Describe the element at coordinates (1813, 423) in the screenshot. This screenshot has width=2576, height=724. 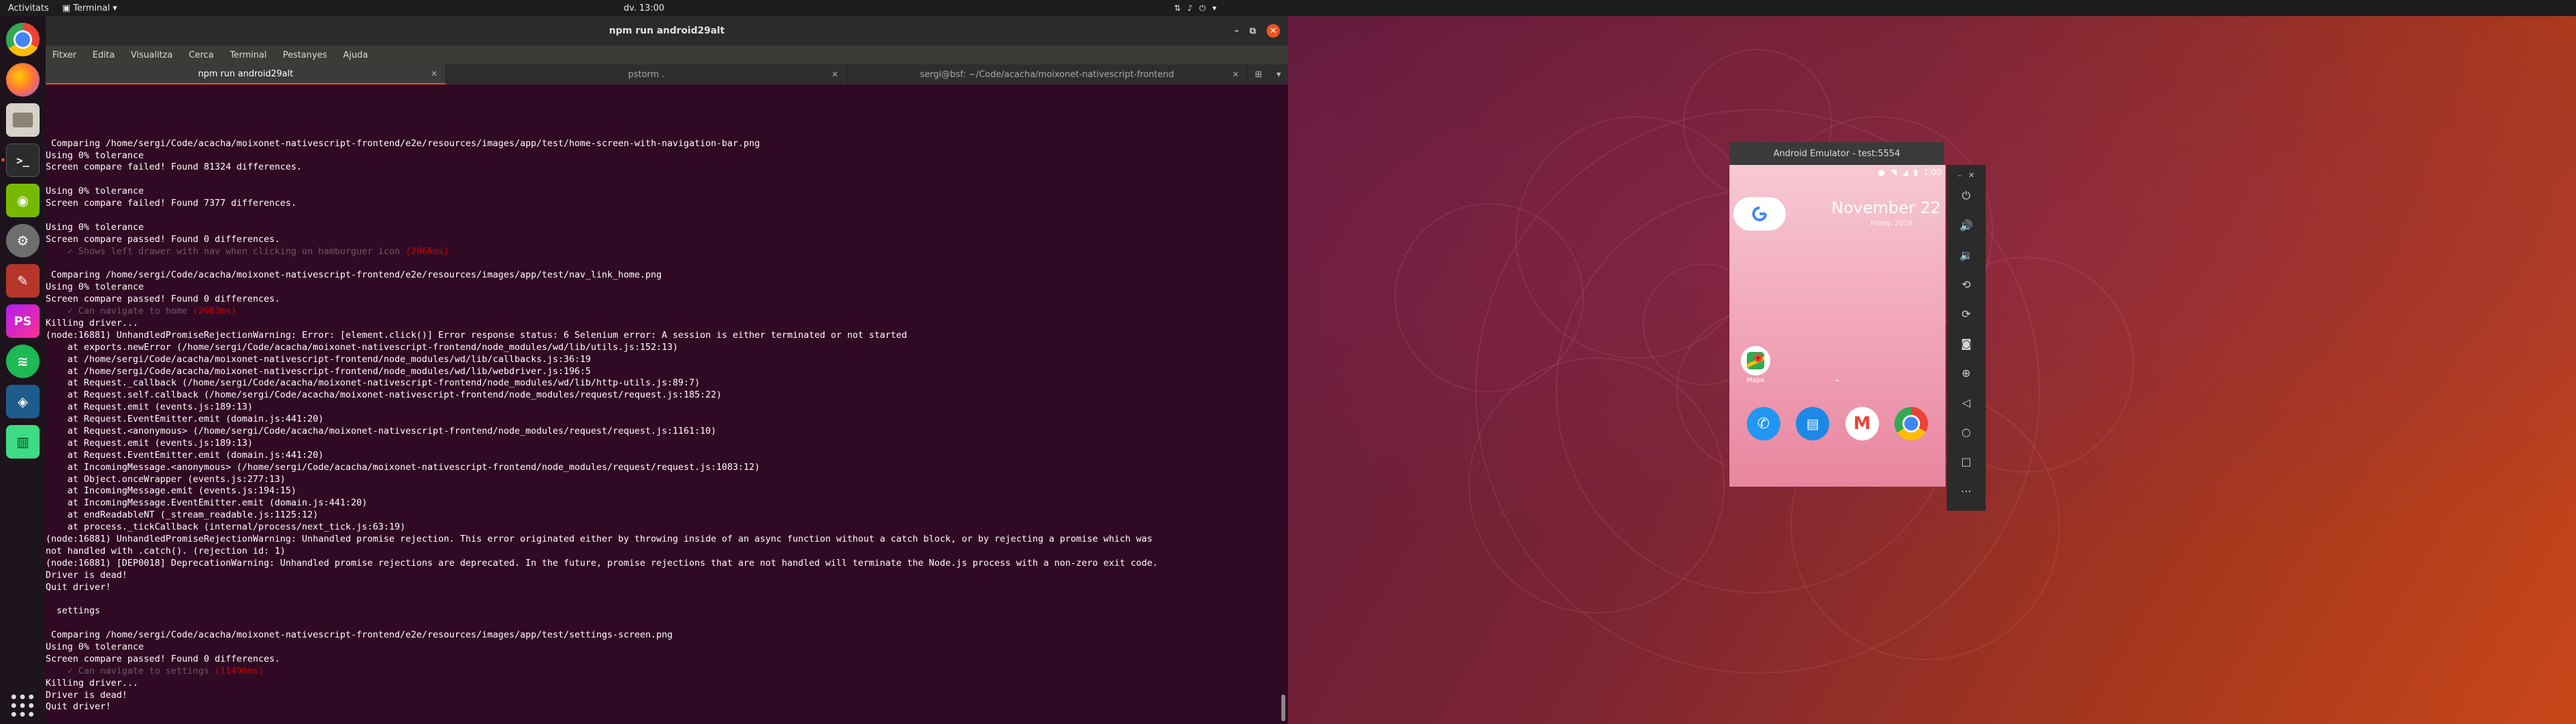
I see `messages-icon: ▤` at that location.